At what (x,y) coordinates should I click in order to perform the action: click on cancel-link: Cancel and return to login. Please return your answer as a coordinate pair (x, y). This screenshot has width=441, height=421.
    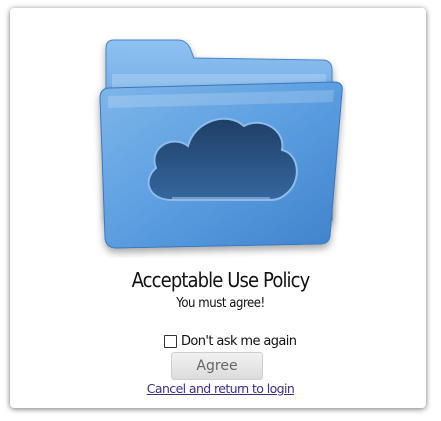
    Looking at the image, I should click on (220, 388).